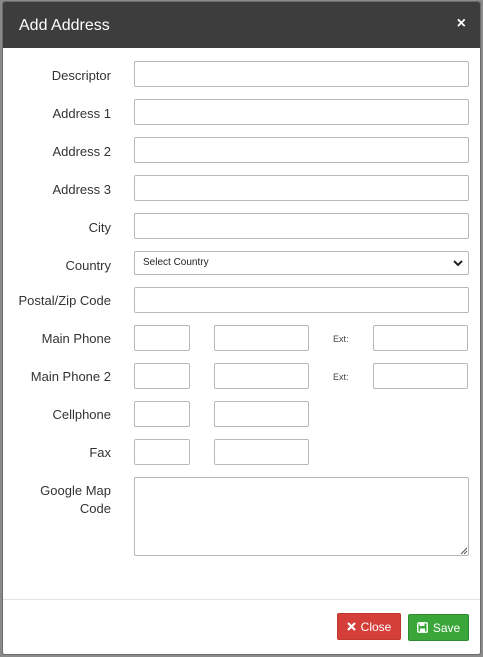 The image size is (483, 657). Describe the element at coordinates (64, 25) in the screenshot. I see `modal-title: Add Address` at that location.